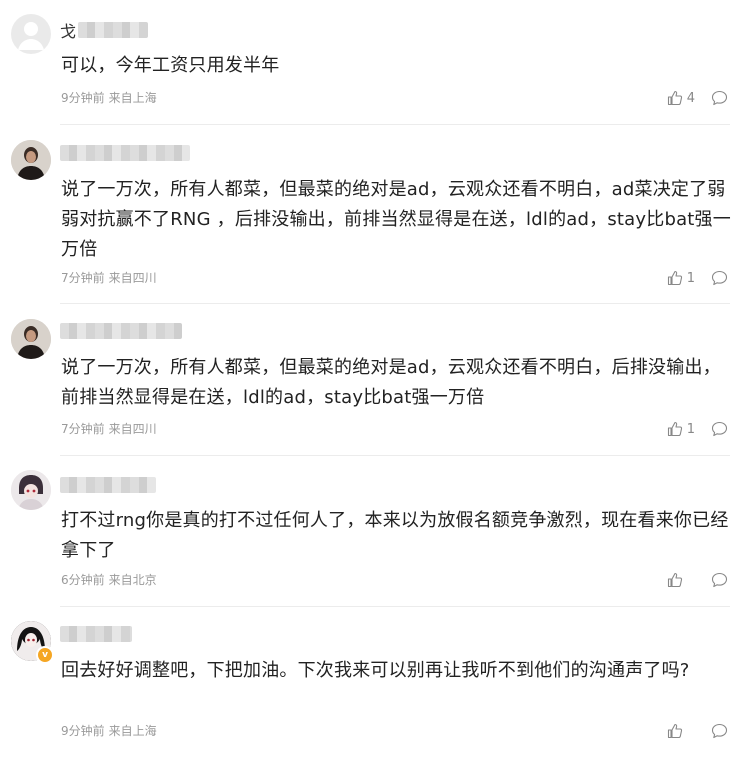  I want to click on comment-actions: 4, so click(697, 98).